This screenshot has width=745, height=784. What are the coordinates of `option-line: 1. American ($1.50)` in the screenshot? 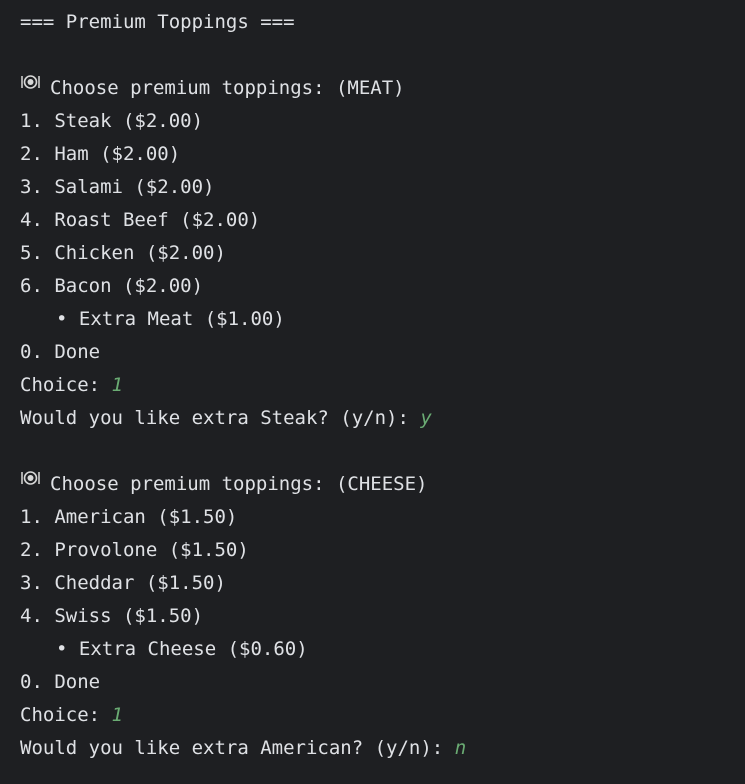 It's located at (129, 517).